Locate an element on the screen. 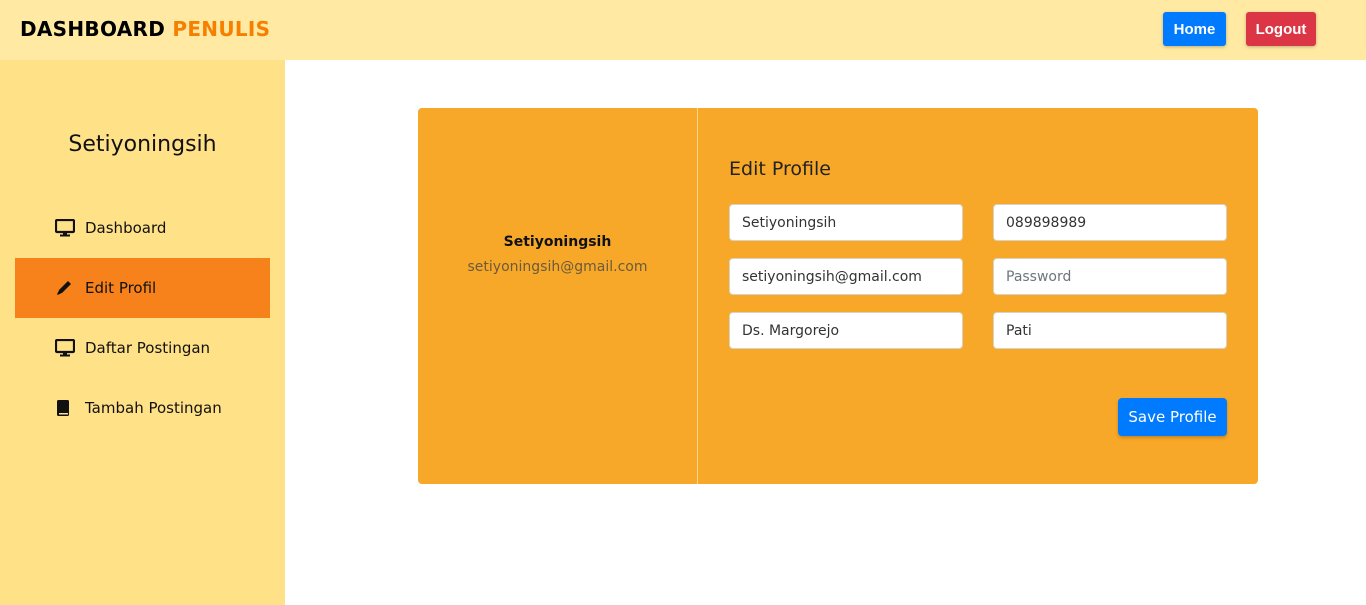  brand-accent: PENULIS is located at coordinates (221, 29).